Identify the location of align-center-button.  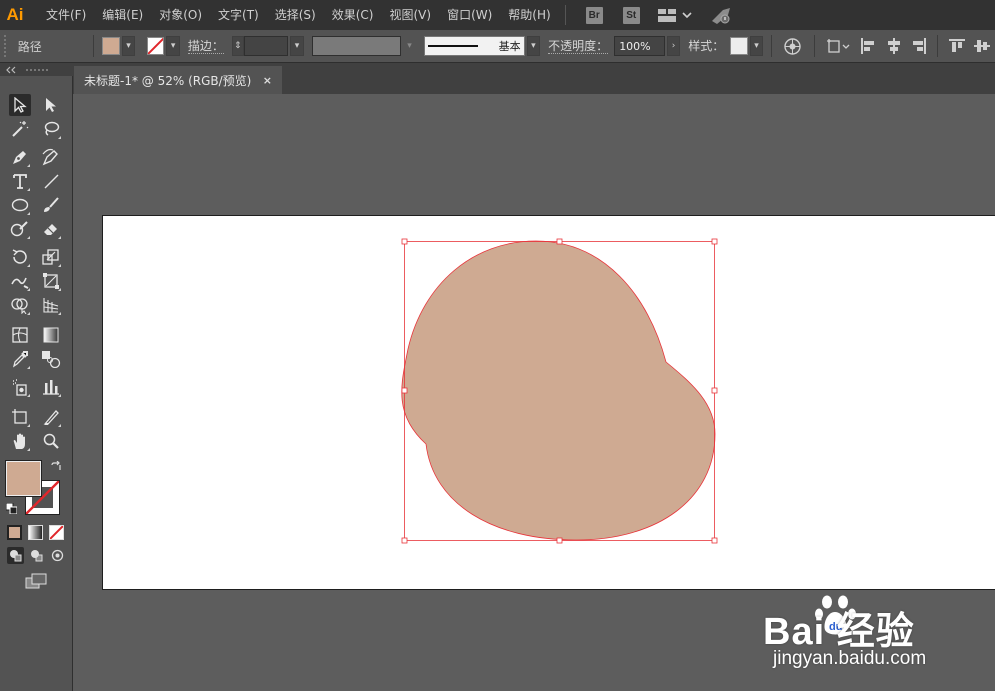
(893, 46).